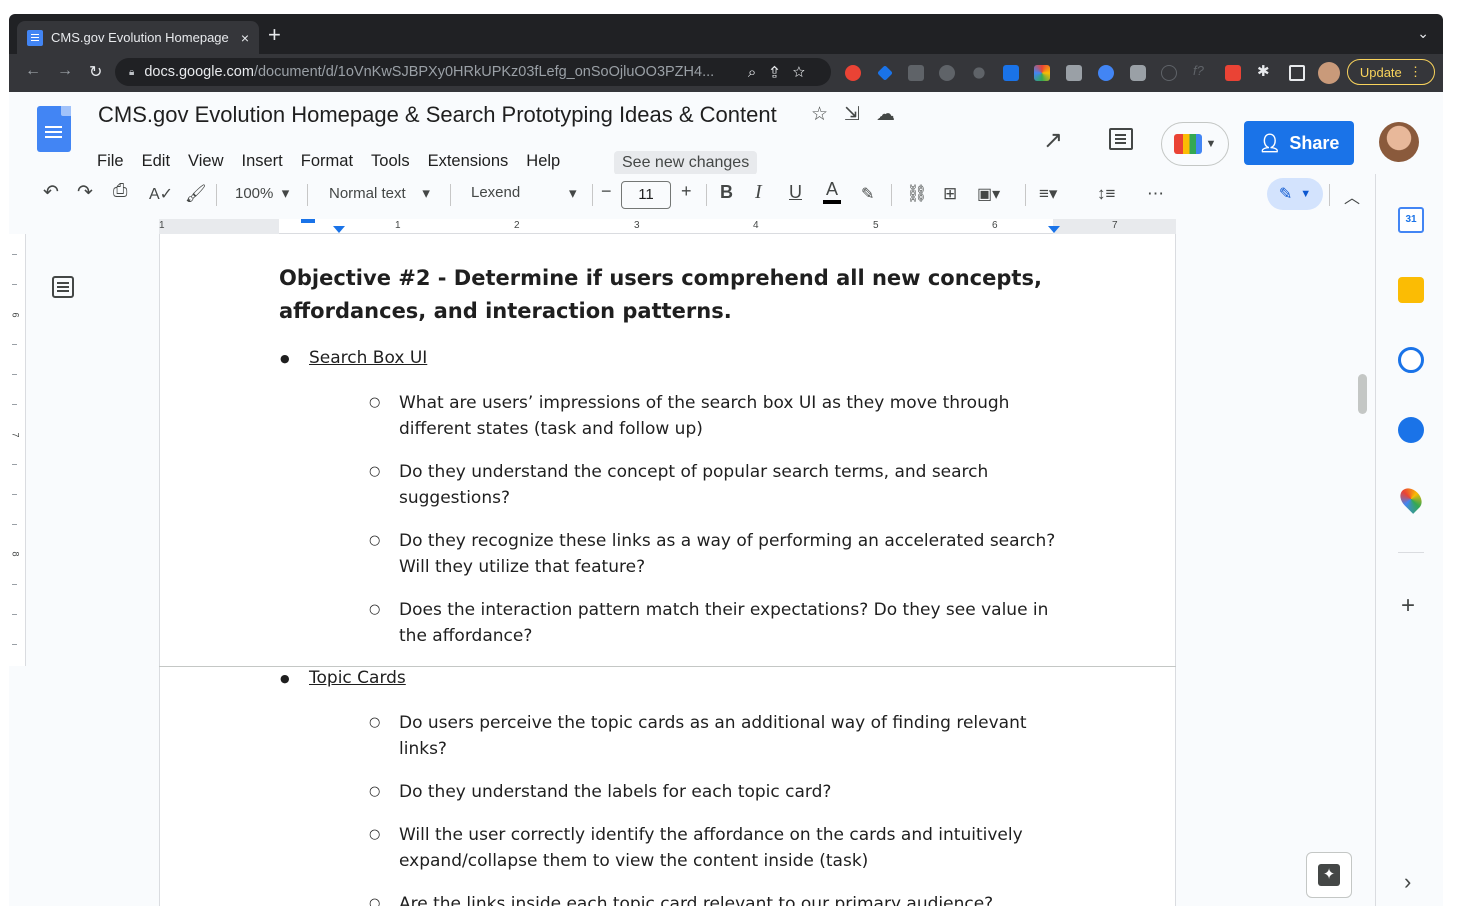 This screenshot has width=1460, height=922. What do you see at coordinates (795, 192) in the screenshot?
I see `underline-button: U` at bounding box center [795, 192].